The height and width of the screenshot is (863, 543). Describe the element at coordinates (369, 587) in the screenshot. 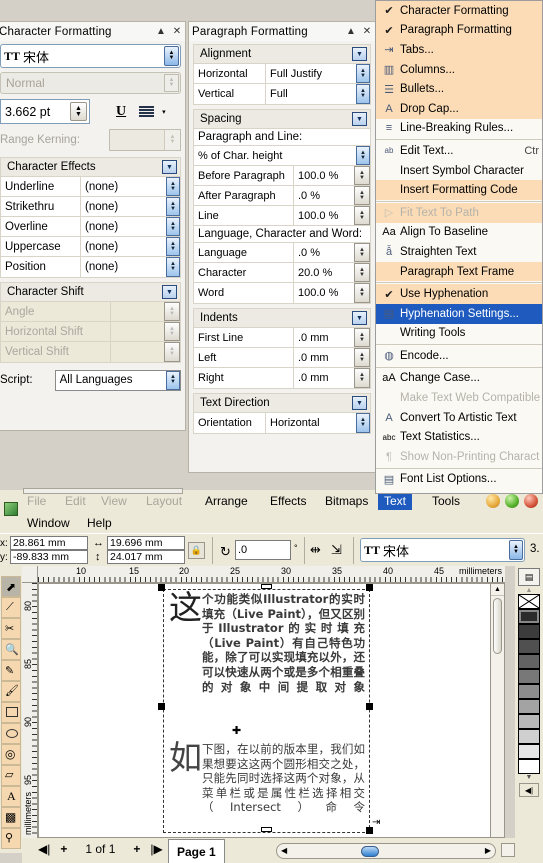

I see `selection-handle-tr` at that location.